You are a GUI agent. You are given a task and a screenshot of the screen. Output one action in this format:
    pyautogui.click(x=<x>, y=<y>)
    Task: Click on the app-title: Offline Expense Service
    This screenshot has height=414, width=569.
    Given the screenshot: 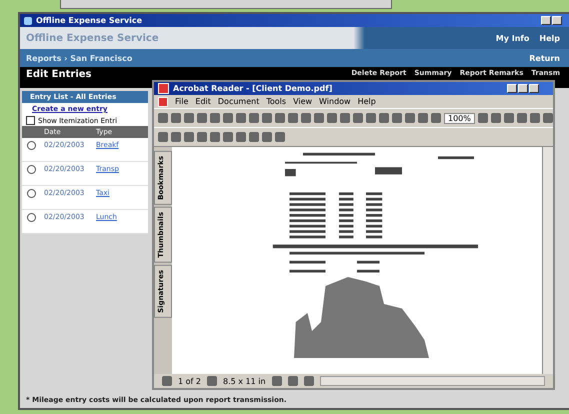 What is the action you would take?
    pyautogui.click(x=92, y=38)
    